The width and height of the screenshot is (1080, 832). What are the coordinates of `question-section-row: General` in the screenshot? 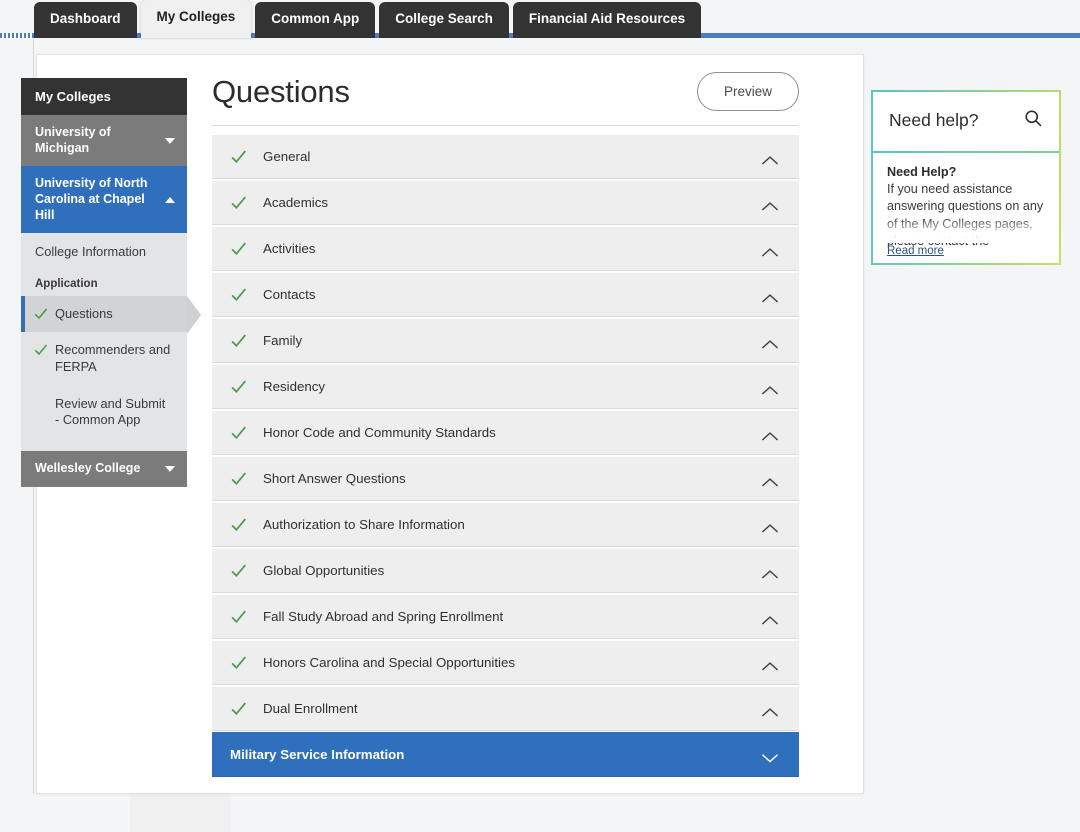 It's located at (505, 156).